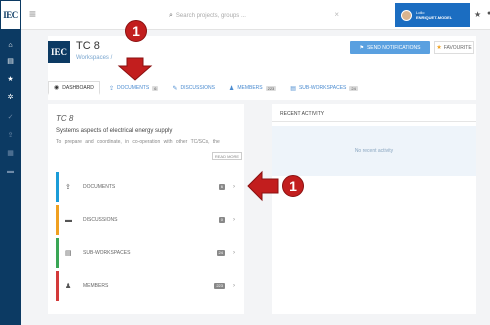 This screenshot has width=490, height=325. What do you see at coordinates (263, 186) in the screenshot?
I see `annotation-arrow-left` at bounding box center [263, 186].